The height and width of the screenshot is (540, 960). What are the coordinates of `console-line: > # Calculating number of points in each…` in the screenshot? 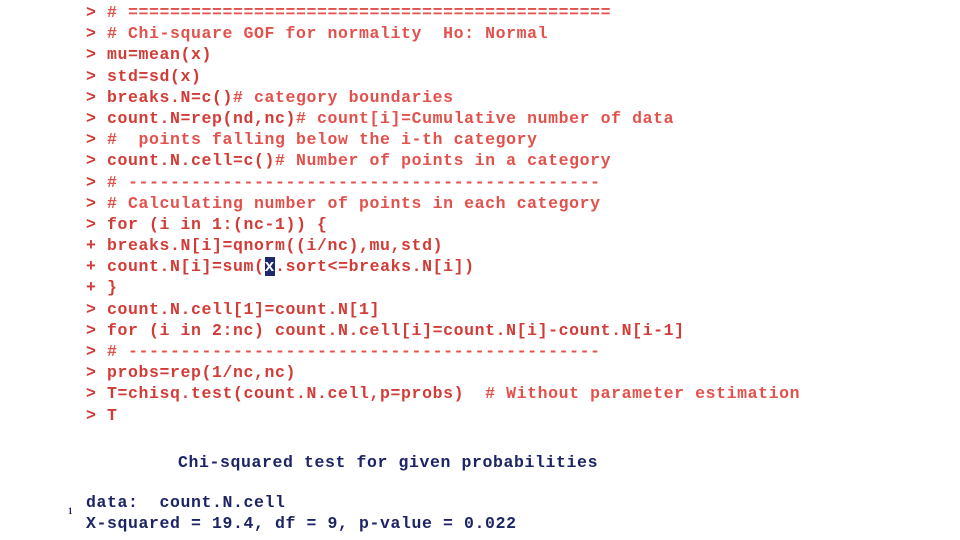 It's located at (516, 203).